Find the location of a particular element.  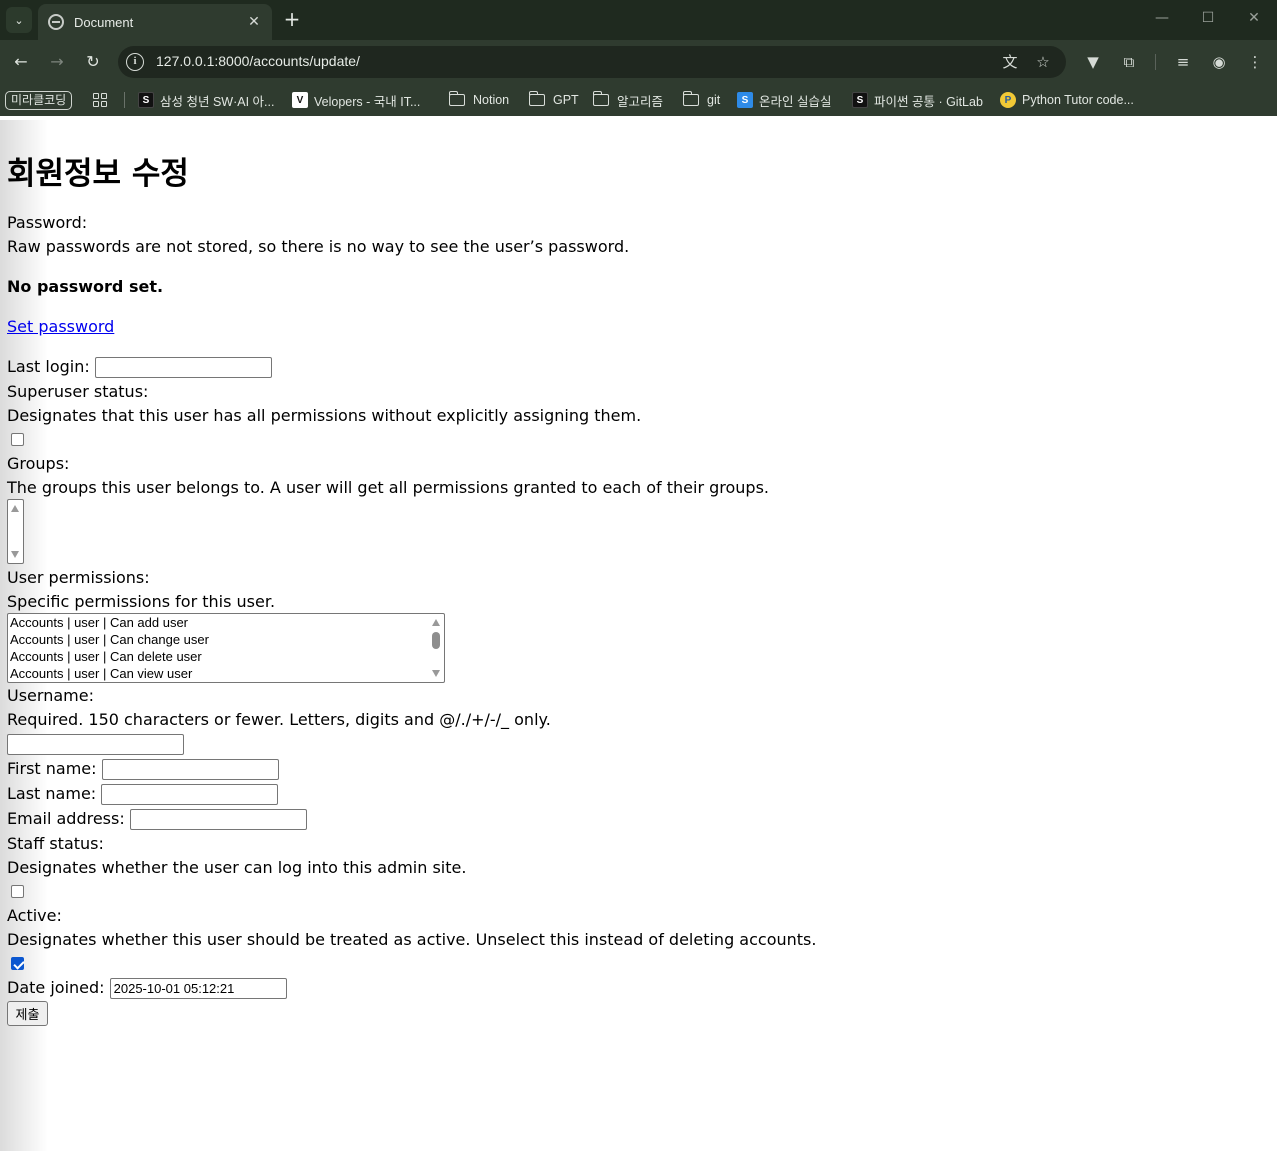

scrollbar-thumb is located at coordinates (436, 640).